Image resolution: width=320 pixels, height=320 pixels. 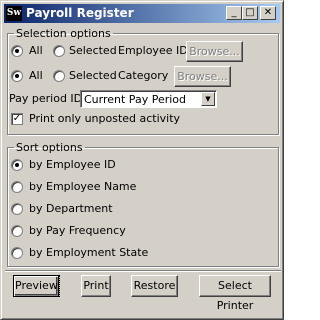 I want to click on employee-all-radio, so click(x=17, y=51).